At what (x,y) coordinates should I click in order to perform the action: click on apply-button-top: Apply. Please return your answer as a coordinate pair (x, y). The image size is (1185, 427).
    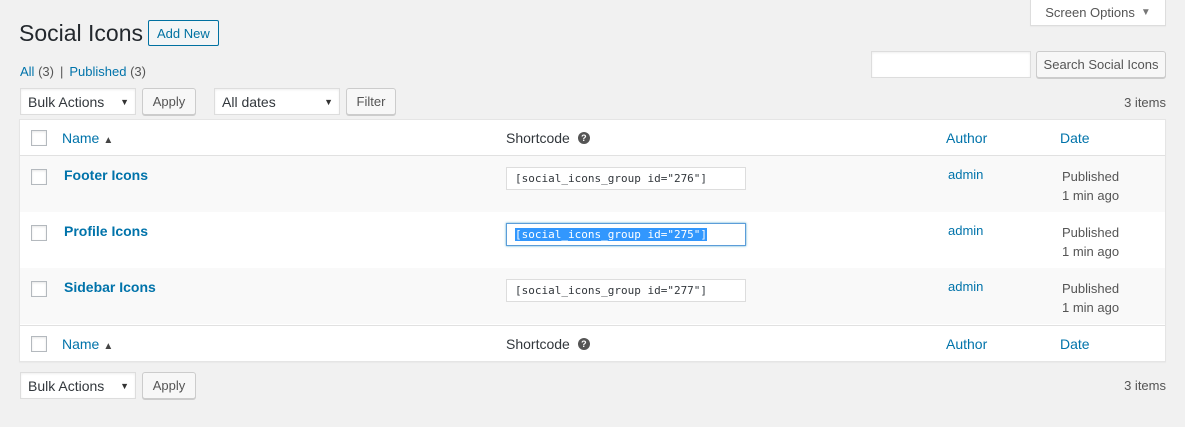
    Looking at the image, I should click on (169, 101).